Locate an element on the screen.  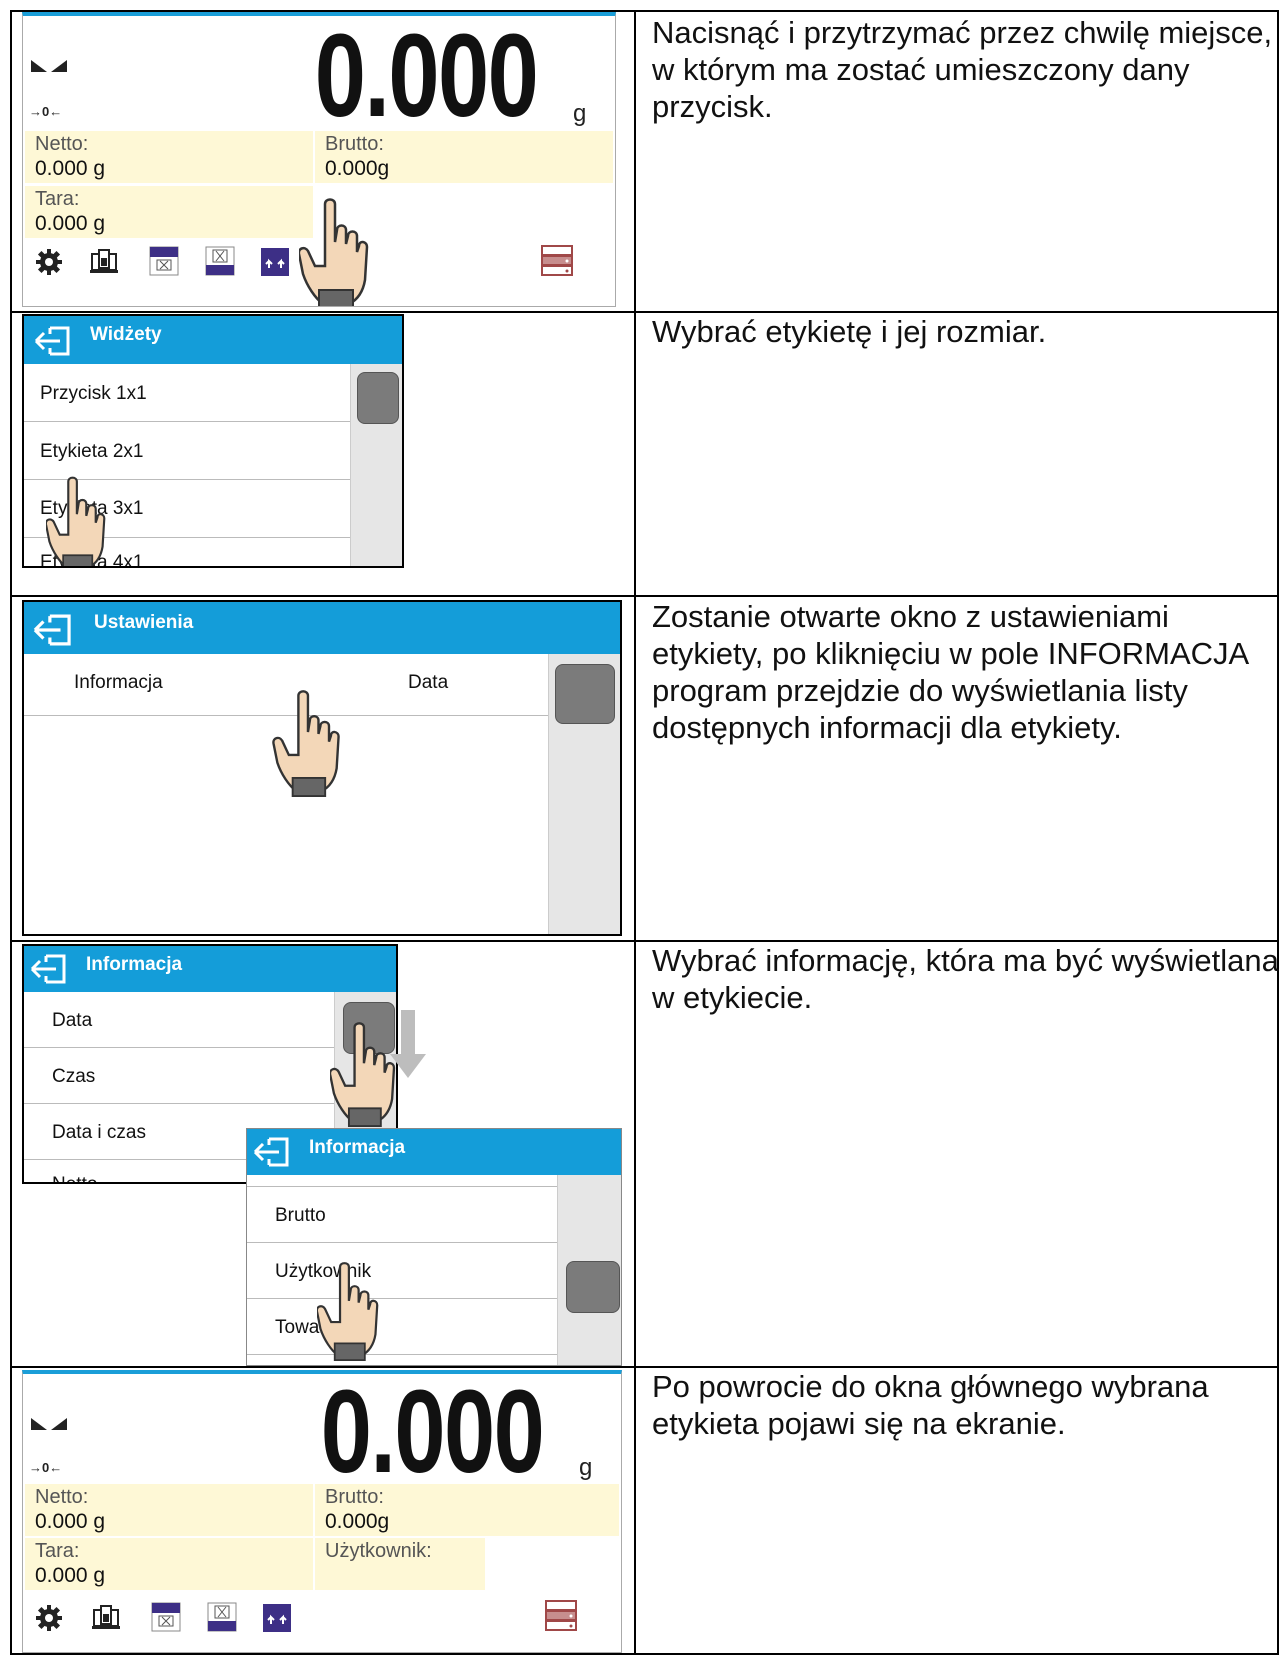
settings-title: Ustawienia is located at coordinates (144, 622).